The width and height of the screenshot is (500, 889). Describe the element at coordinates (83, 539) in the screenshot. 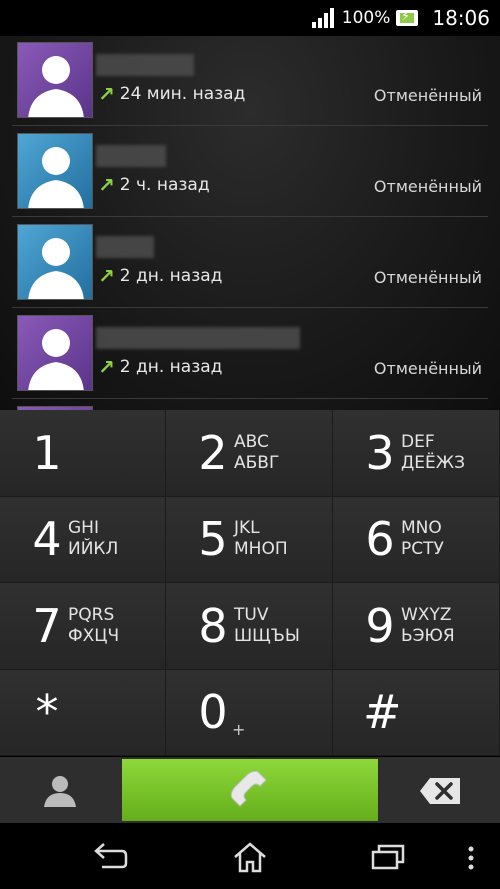

I see `dialpad-key-4: 4 GHI ИЙКЛ` at that location.